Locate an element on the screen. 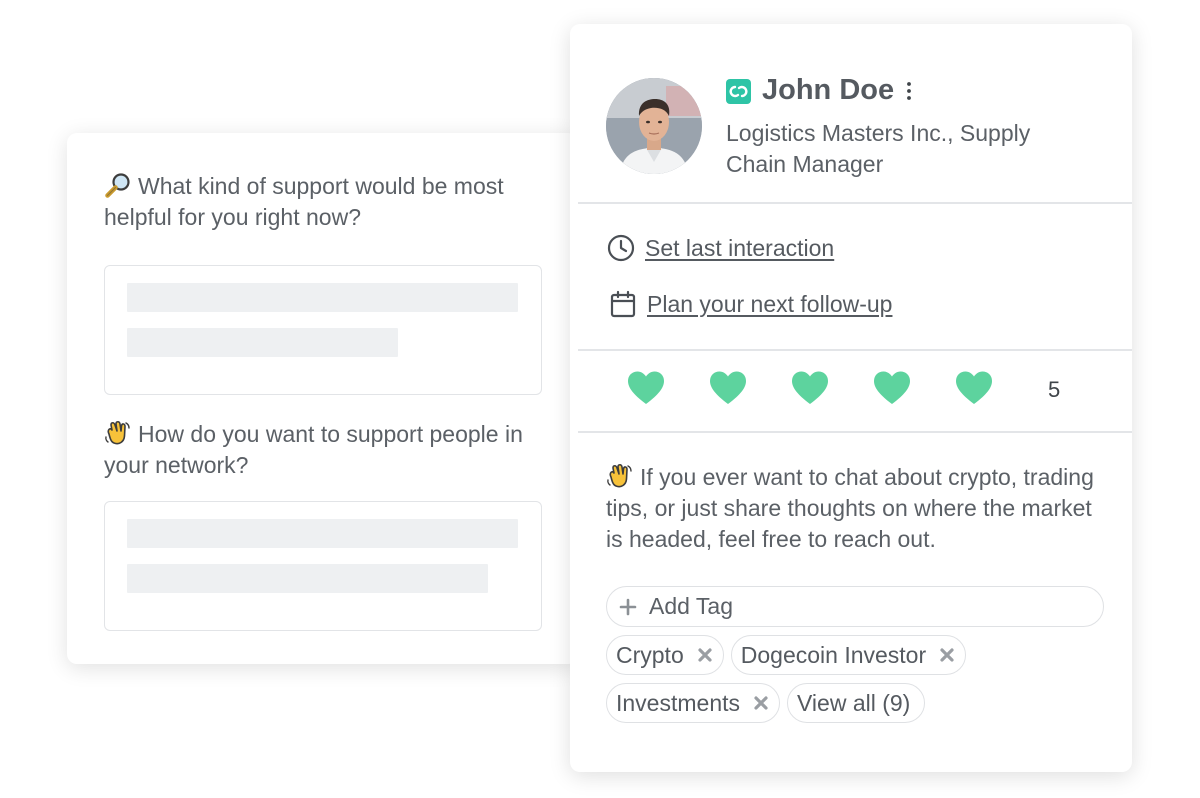  set-last-interaction-label: Set last interaction is located at coordinates (739, 248).